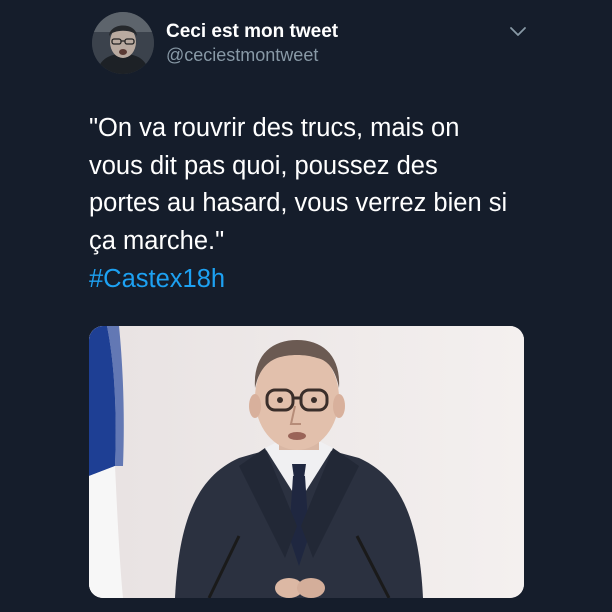 Image resolution: width=612 pixels, height=612 pixels. Describe the element at coordinates (157, 240) in the screenshot. I see `tweet-text-line: ça marche."` at that location.